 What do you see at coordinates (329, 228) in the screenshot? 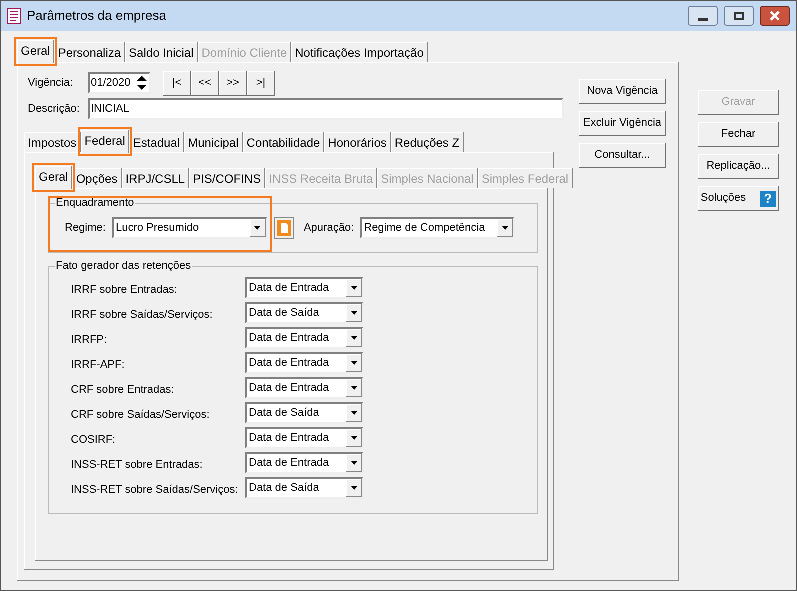
I see `field-label: Apuração:` at bounding box center [329, 228].